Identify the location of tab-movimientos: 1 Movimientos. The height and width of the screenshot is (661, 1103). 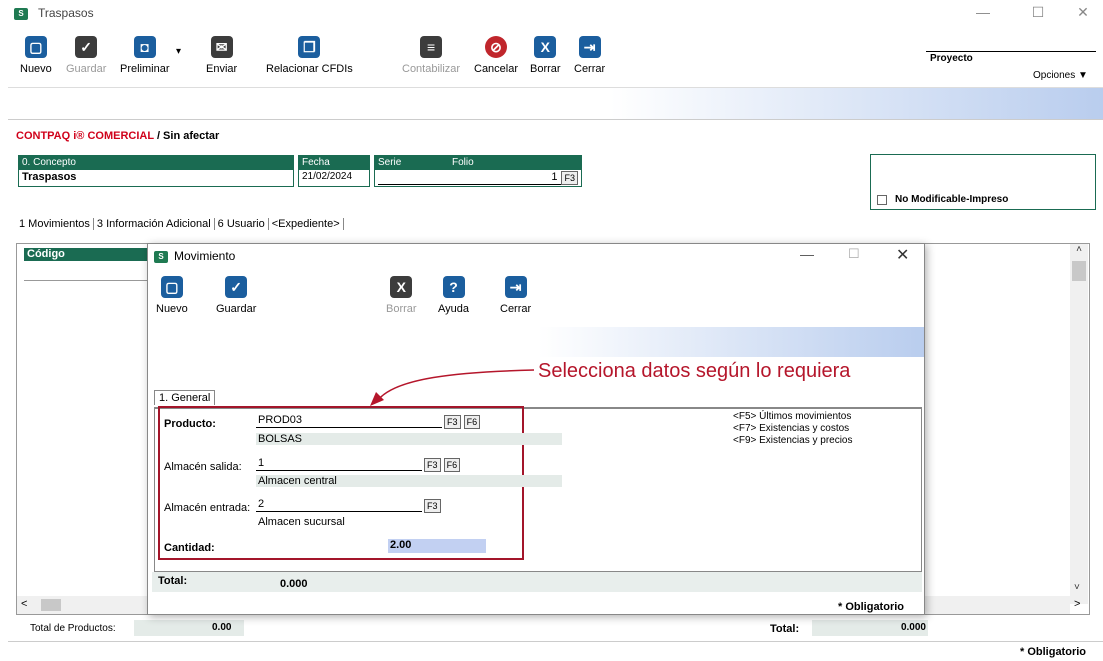
(55, 224).